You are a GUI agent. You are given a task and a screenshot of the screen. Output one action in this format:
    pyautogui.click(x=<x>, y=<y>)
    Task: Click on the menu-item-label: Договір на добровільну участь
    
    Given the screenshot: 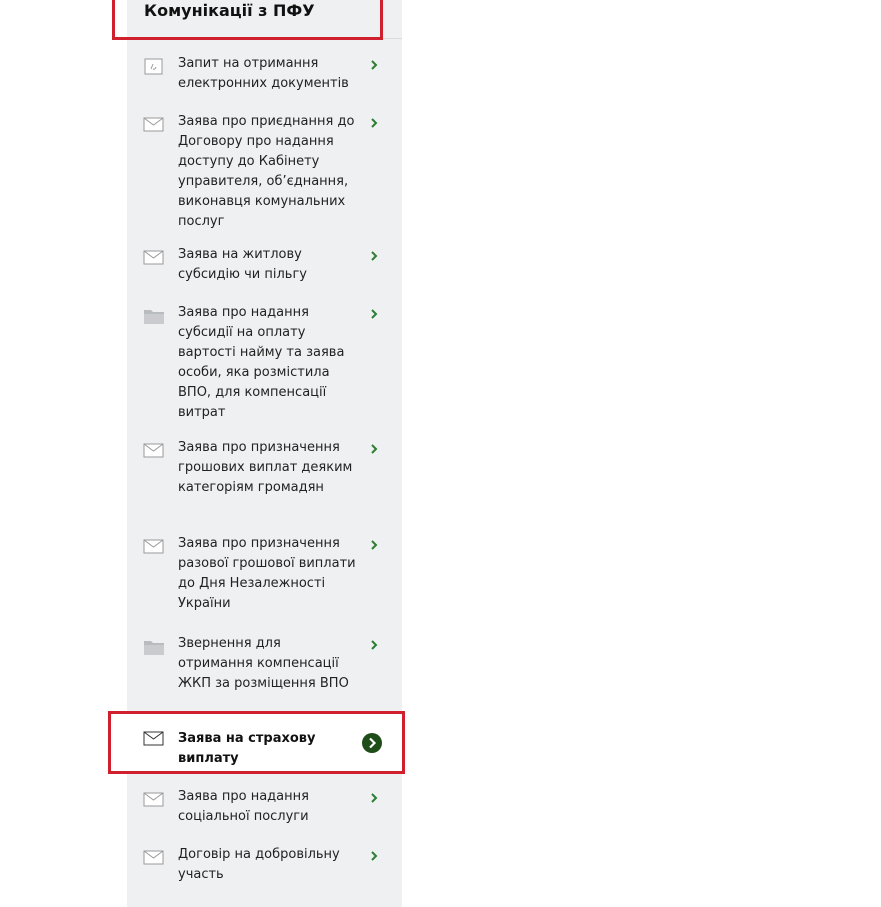 What is the action you would take?
    pyautogui.click(x=259, y=864)
    